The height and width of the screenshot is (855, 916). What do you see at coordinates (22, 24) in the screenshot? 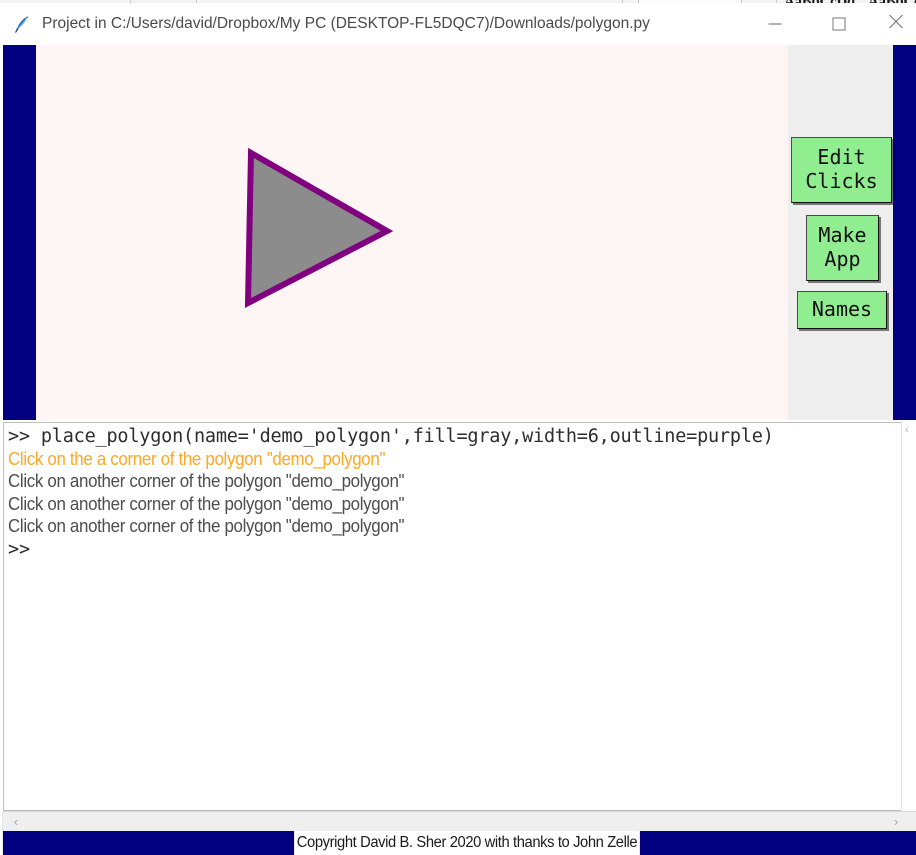
I see `python-feather-icon` at bounding box center [22, 24].